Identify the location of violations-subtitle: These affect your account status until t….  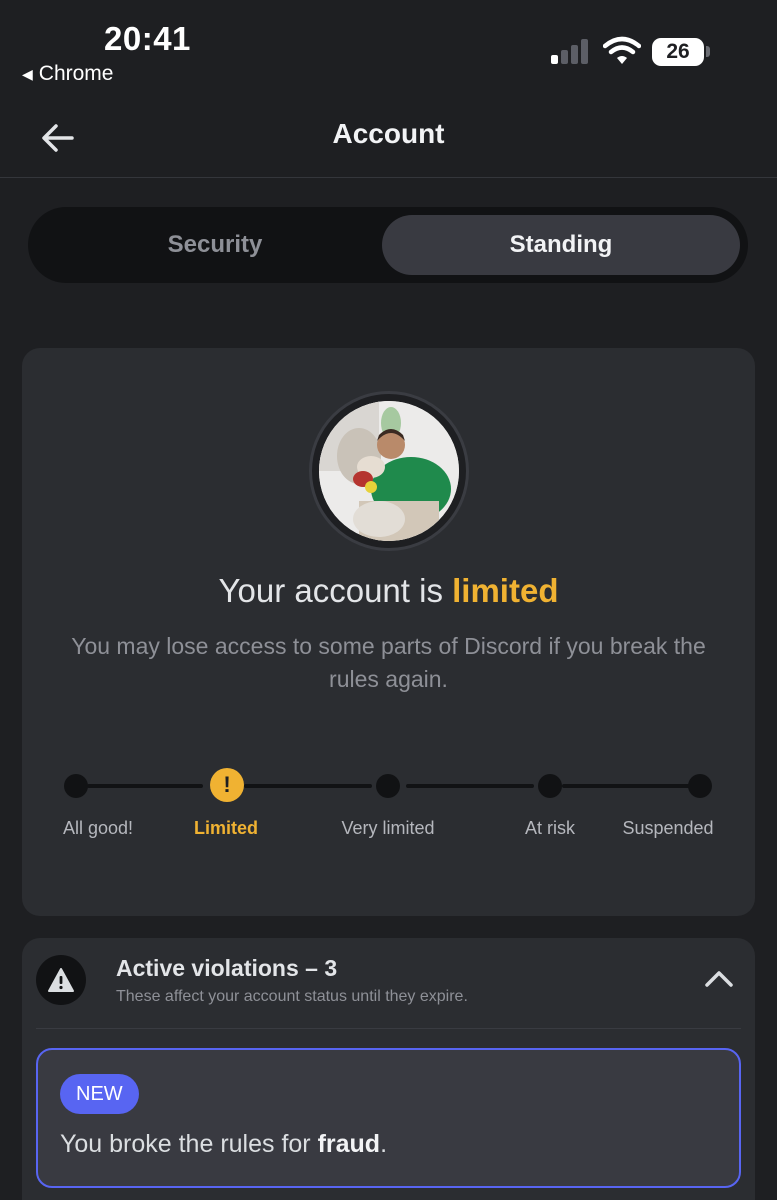
(292, 996).